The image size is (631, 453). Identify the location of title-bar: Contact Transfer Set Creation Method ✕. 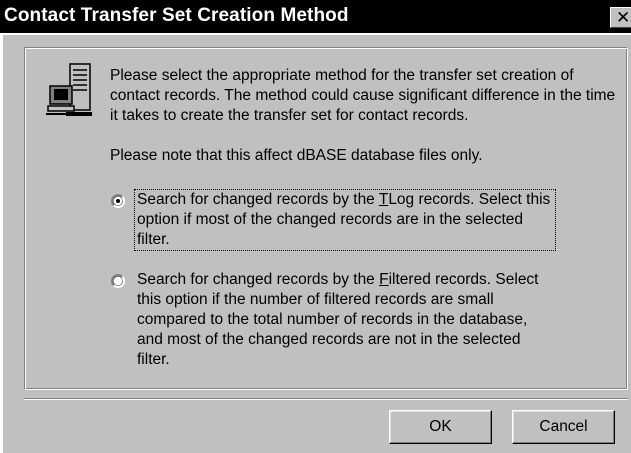
(315, 17).